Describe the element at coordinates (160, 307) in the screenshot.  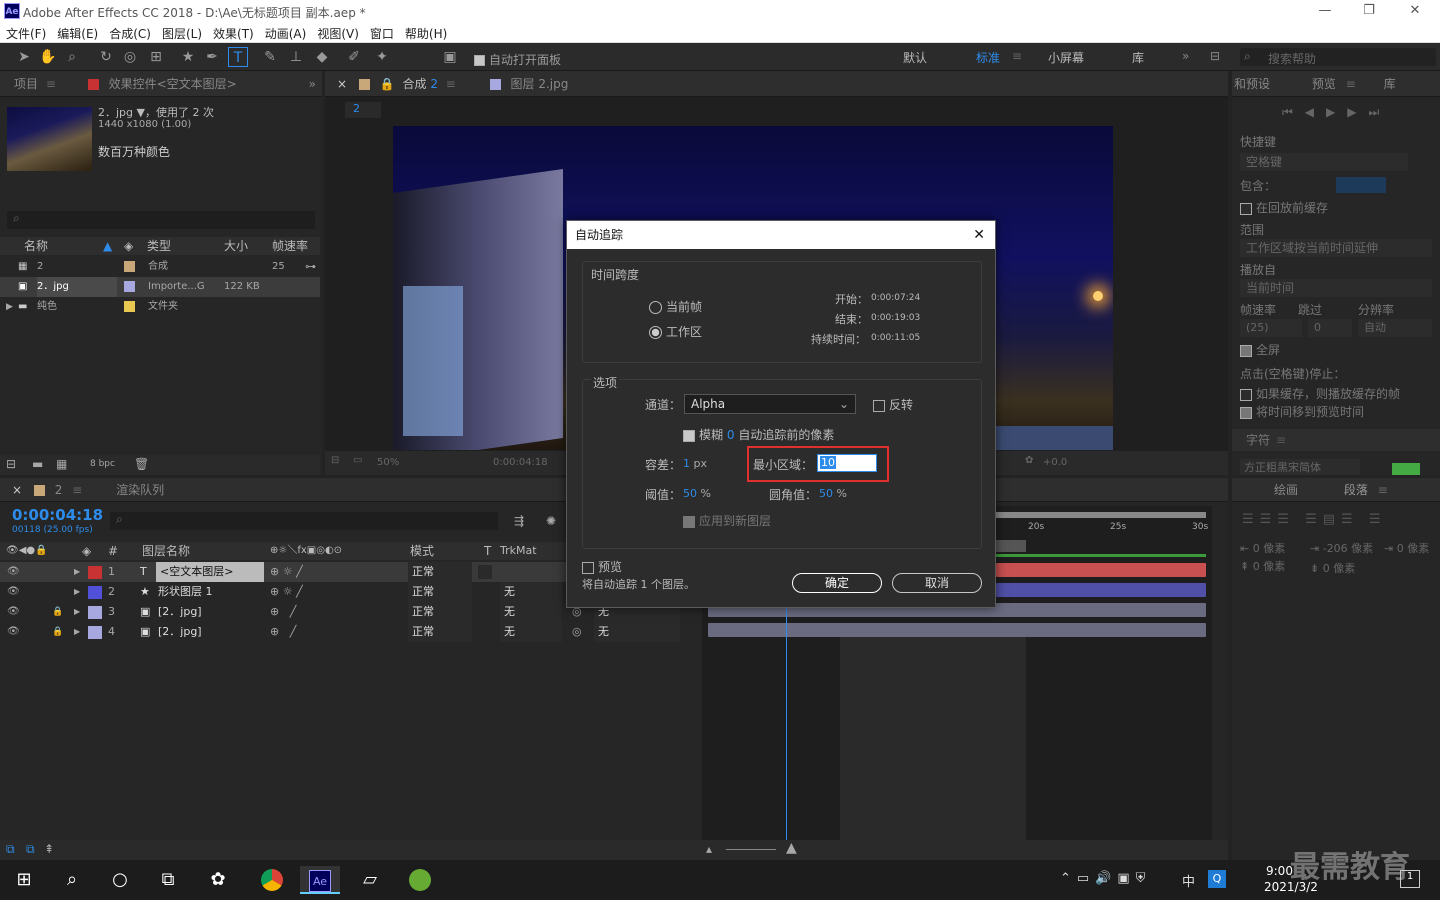
I see `list-item: ▶ ▬ 纯色 文件夹` at that location.